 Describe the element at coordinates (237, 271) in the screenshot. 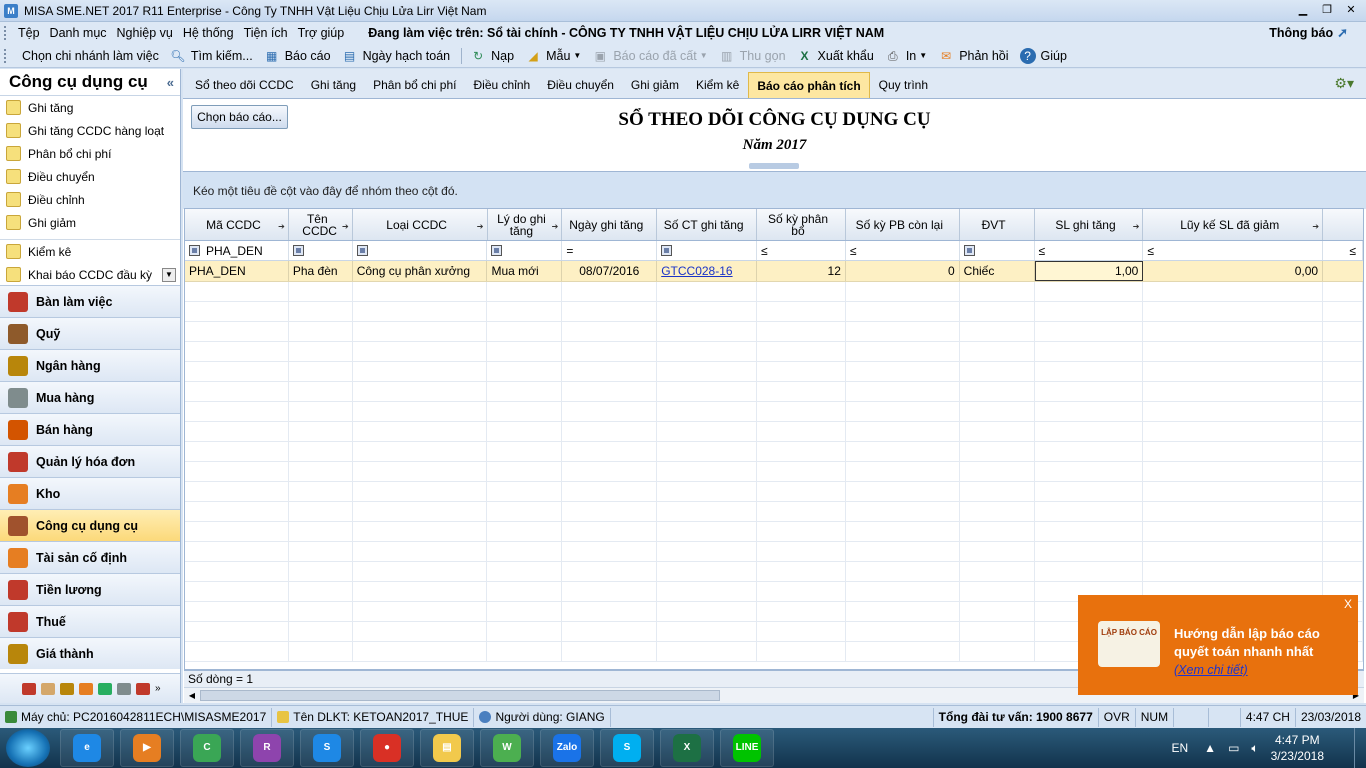

I see `cell-ma-ccdc: PHA_DEN` at that location.